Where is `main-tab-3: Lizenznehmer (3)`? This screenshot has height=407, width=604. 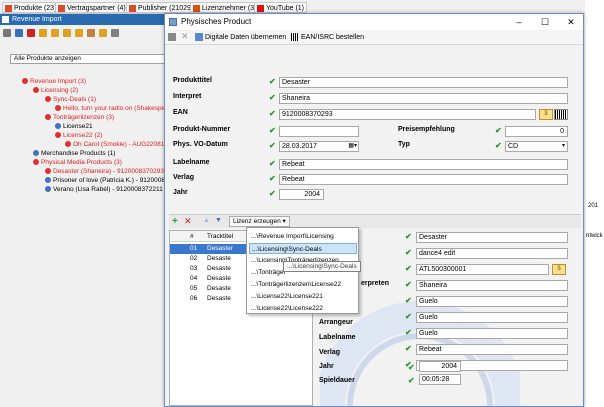
main-tab-3: Lizenznehmer (3) is located at coordinates (225, 7).